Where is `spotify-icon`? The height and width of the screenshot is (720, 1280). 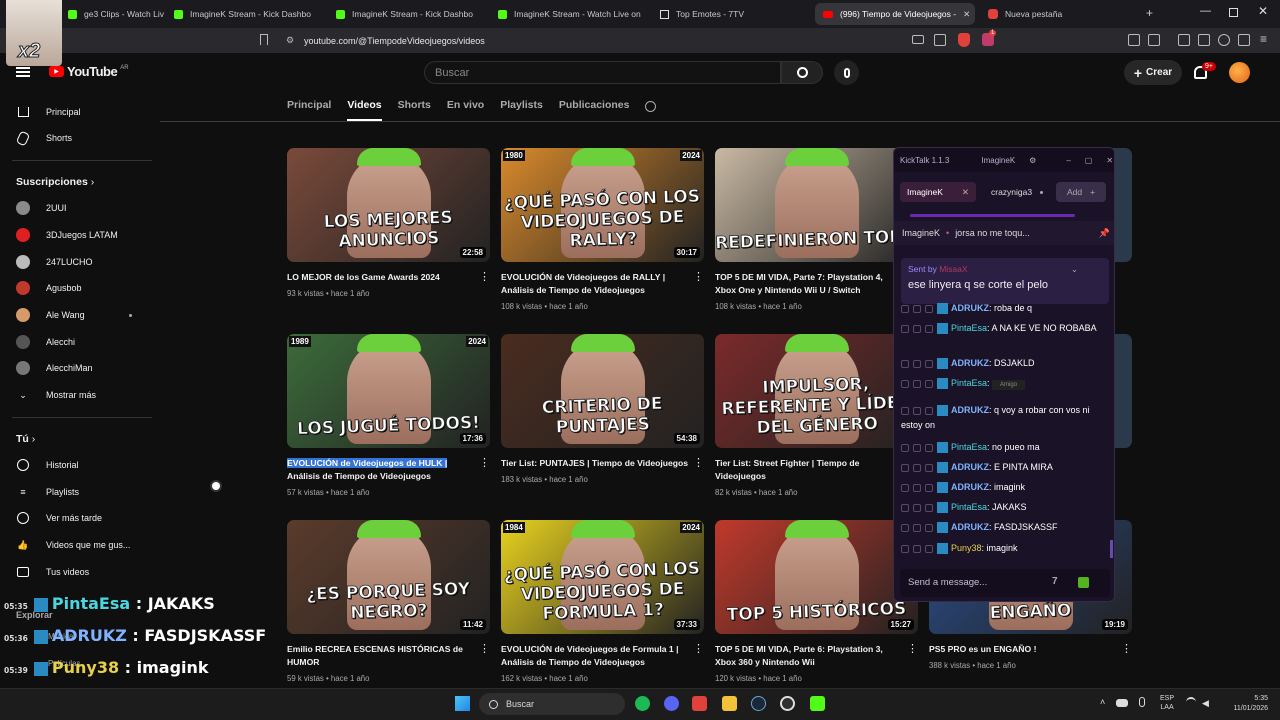
spotify-icon is located at coordinates (642, 703).